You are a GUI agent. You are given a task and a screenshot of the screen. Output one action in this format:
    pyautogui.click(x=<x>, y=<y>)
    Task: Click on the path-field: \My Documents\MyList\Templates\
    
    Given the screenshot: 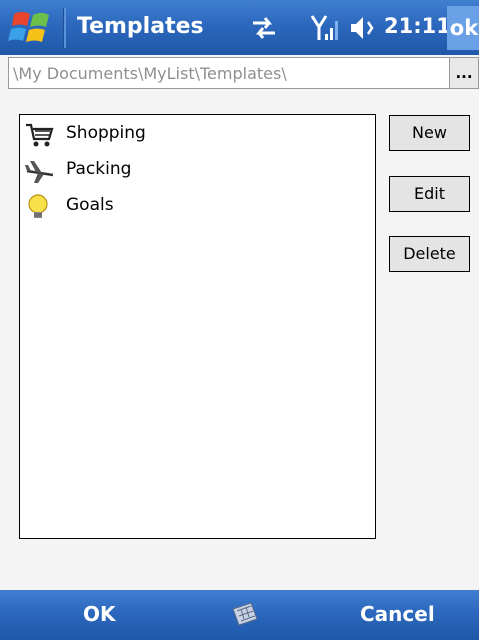 What is the action you would take?
    pyautogui.click(x=228, y=73)
    